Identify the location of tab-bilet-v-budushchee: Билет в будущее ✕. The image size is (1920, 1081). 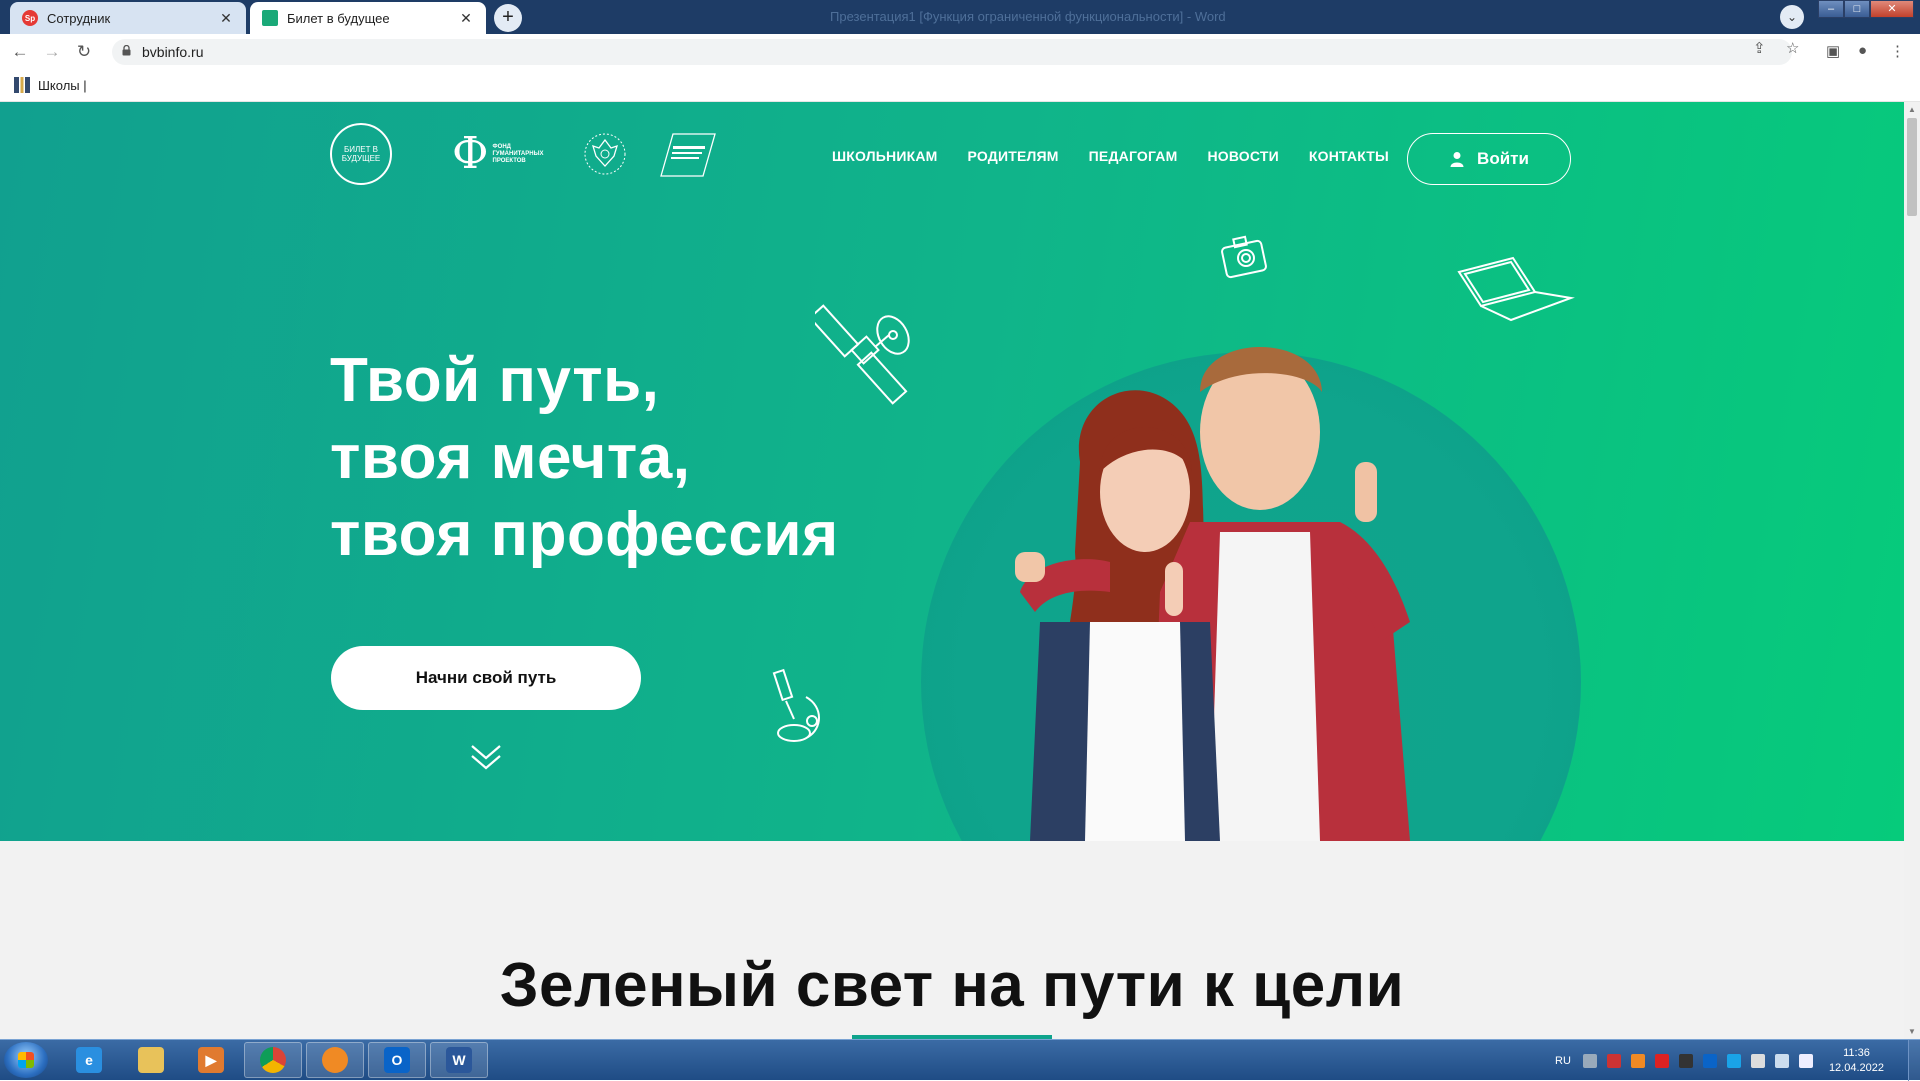
(368, 18).